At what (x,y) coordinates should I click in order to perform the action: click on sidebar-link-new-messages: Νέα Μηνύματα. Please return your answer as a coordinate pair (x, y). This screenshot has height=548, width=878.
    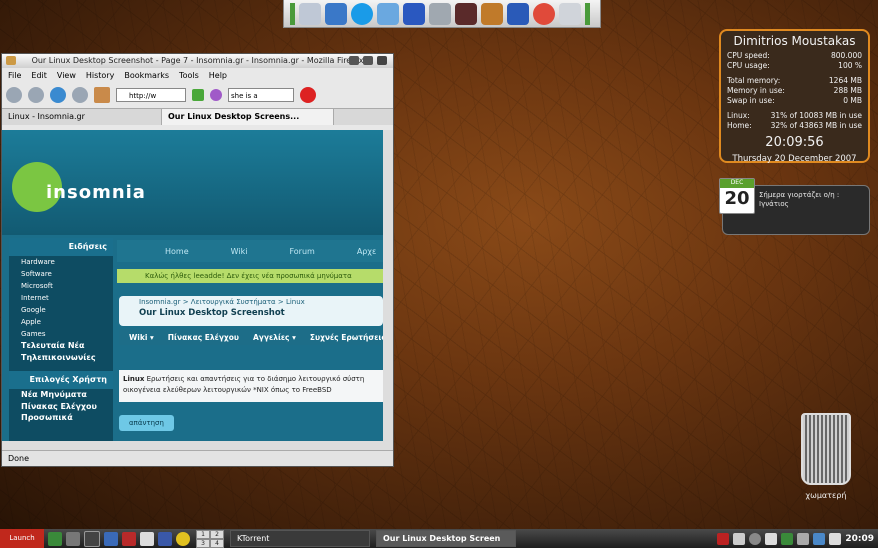
    Looking at the image, I should click on (61, 395).